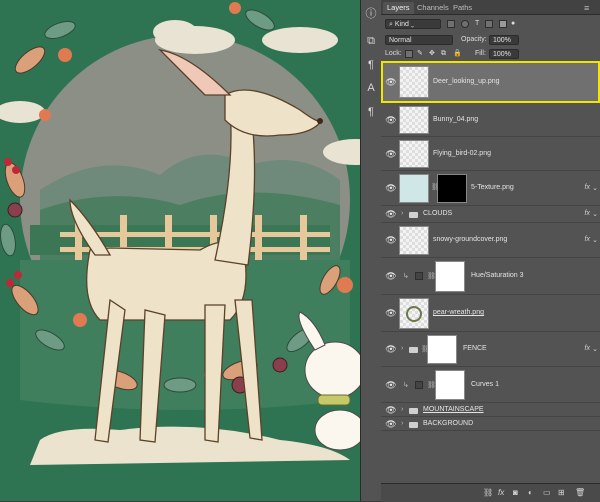  I want to click on filter-adjustment-icon, so click(465, 24).